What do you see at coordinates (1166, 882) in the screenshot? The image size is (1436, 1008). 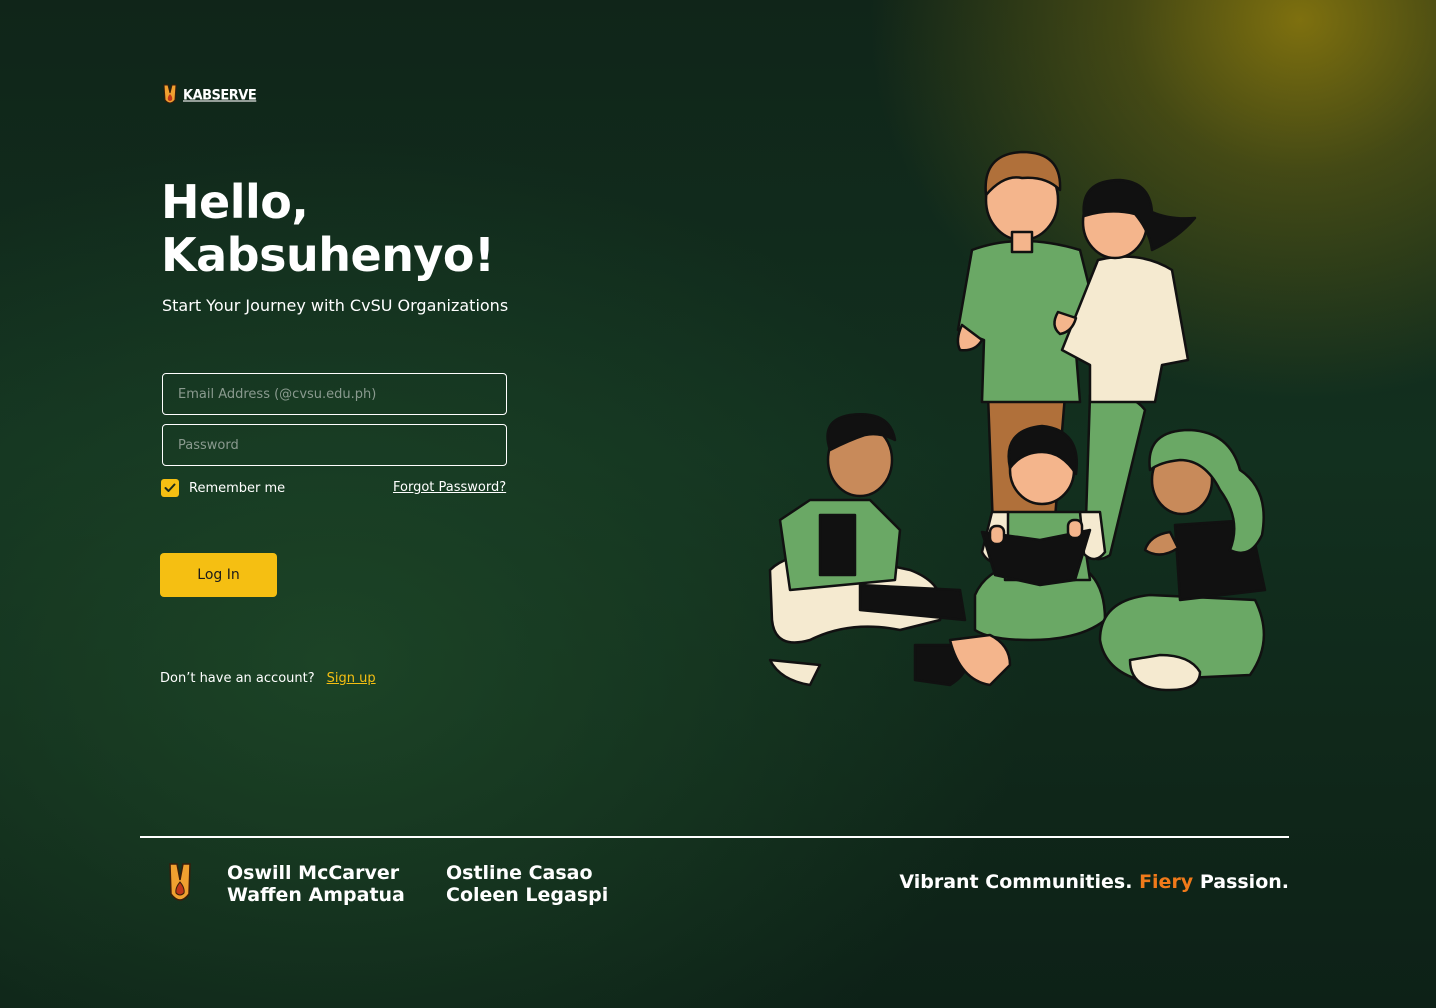 I see `tagline-accent: Fiery` at bounding box center [1166, 882].